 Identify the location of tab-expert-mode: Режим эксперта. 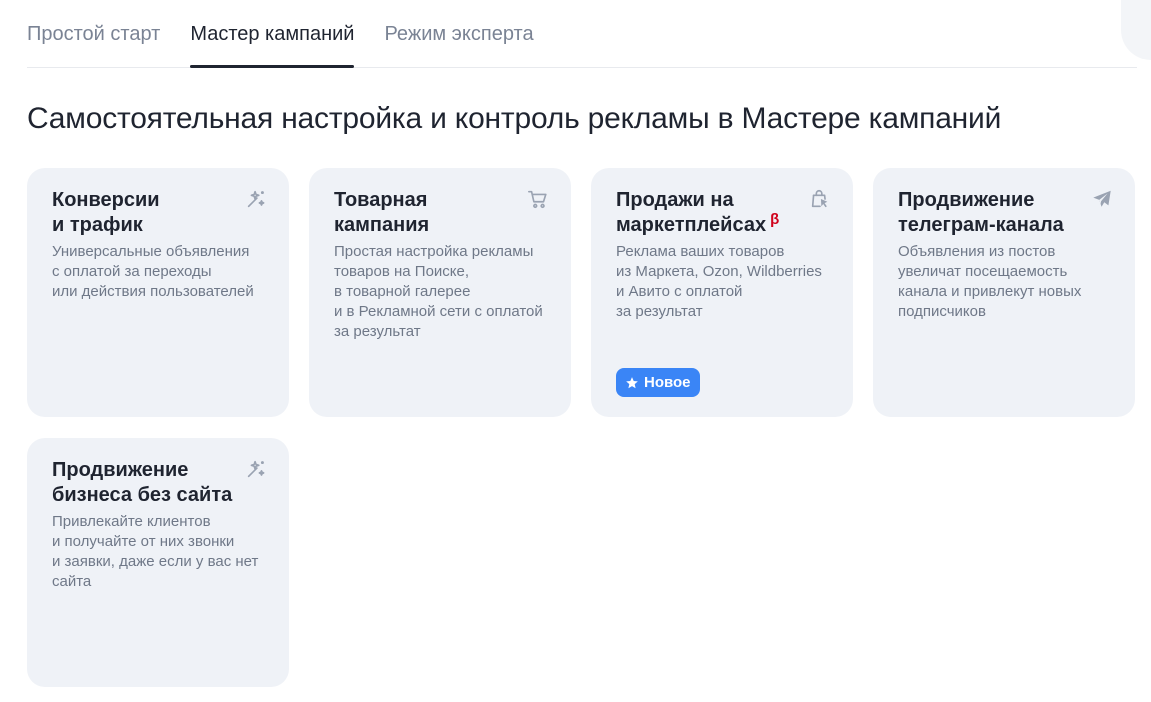
(458, 33).